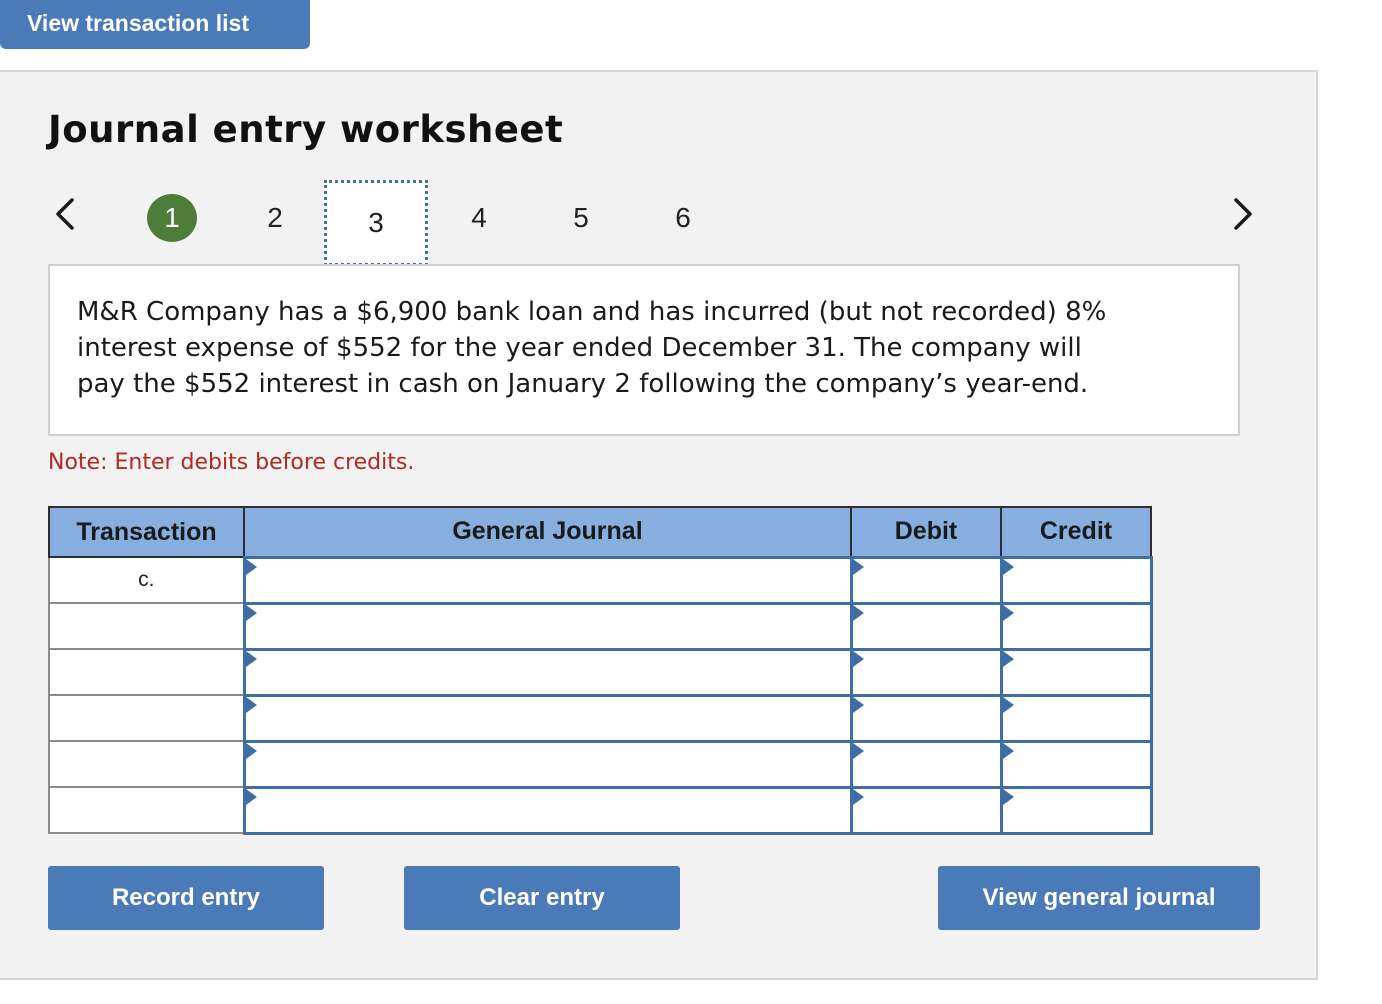  I want to click on transaction-column-header: Transaction, so click(146, 532).